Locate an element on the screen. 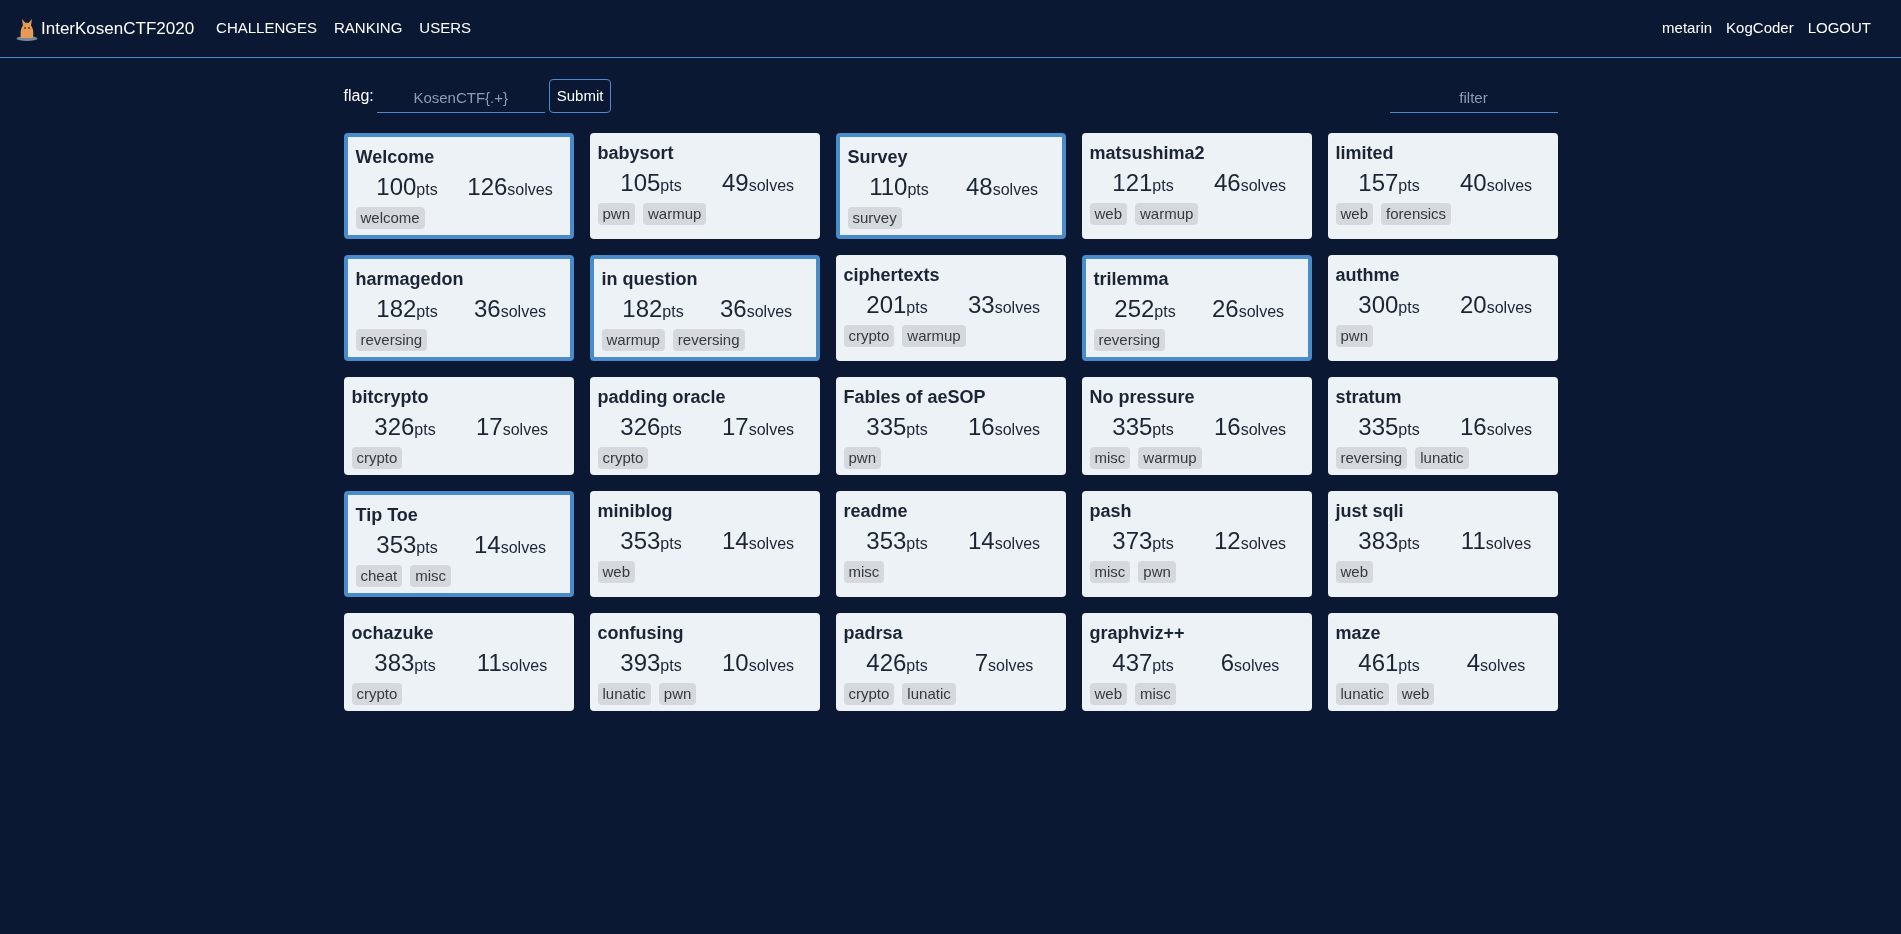  category-tag: lunatic is located at coordinates (1442, 458).